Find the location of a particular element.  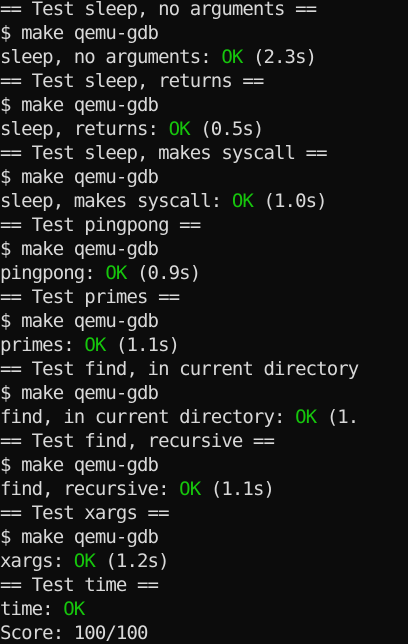

result-line: time: OK is located at coordinates (204, 609).